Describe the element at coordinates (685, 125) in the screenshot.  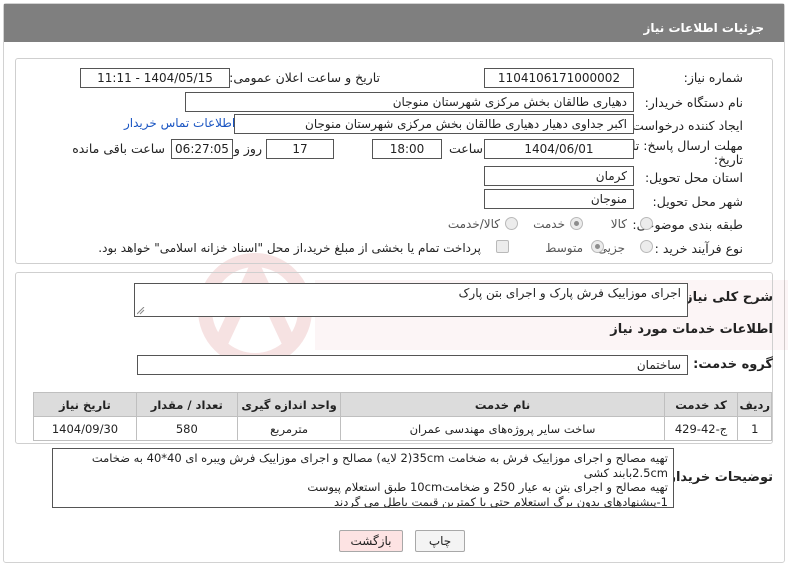
I see `creator-label: ایجاد کننده درخواست:` at that location.